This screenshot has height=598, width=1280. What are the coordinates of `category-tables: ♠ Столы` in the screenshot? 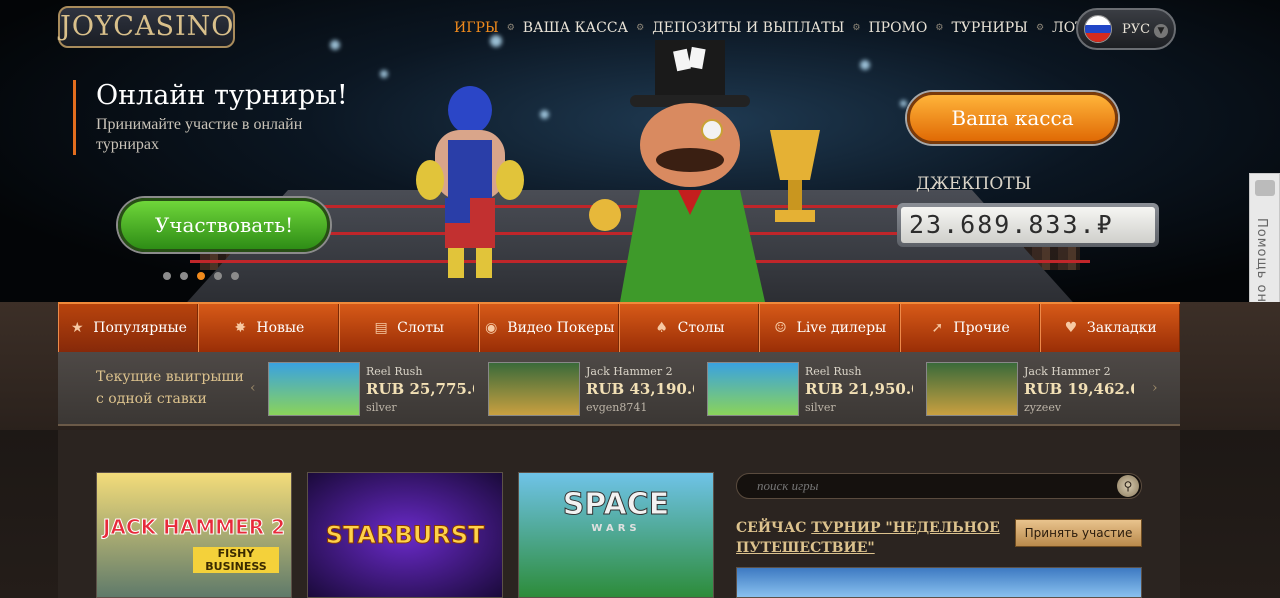 It's located at (689, 328).